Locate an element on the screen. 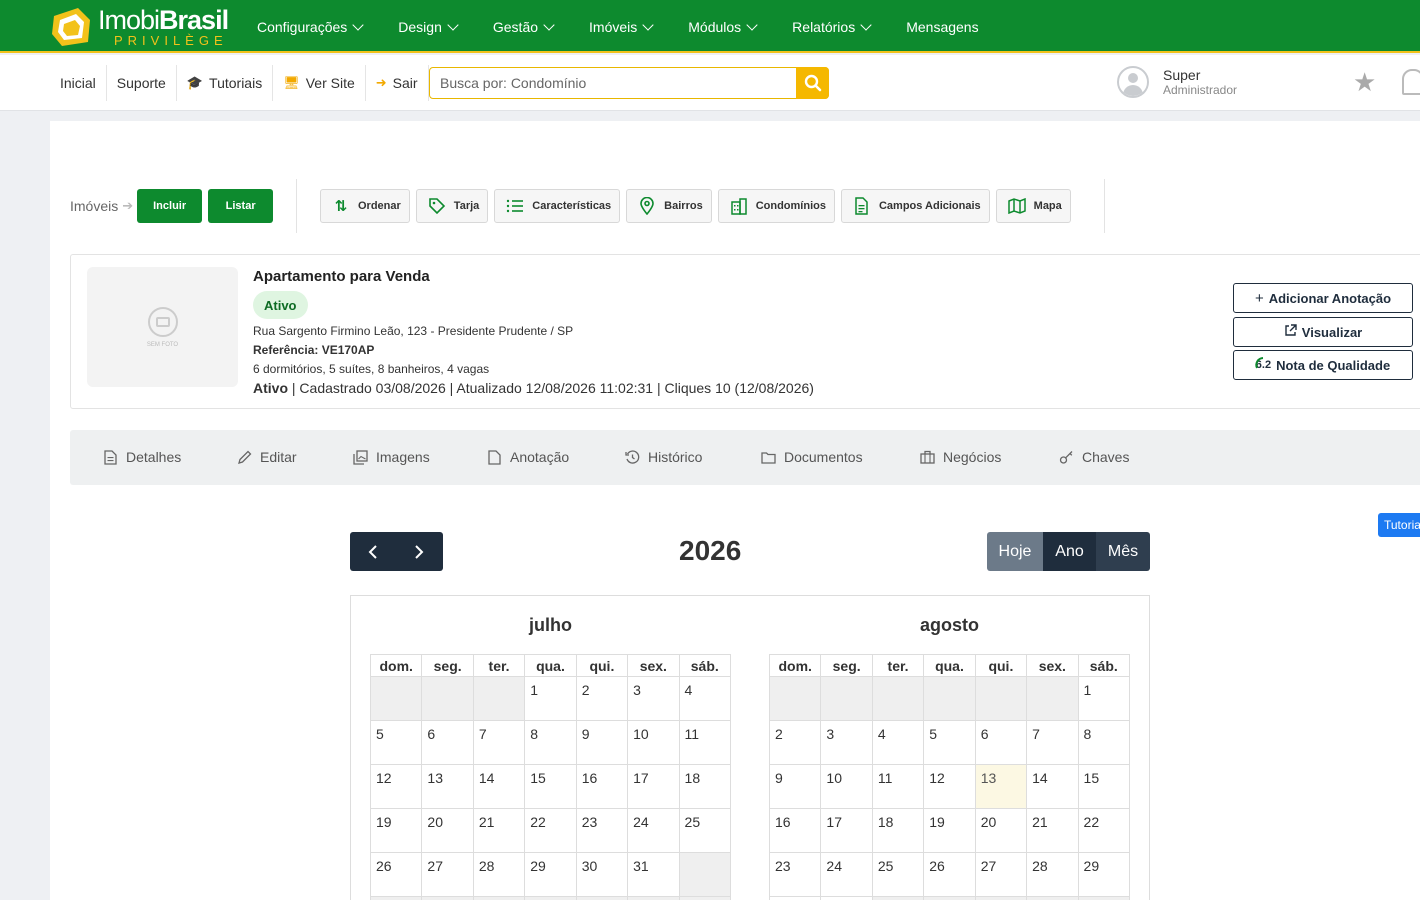  prev-button is located at coordinates (373, 551).